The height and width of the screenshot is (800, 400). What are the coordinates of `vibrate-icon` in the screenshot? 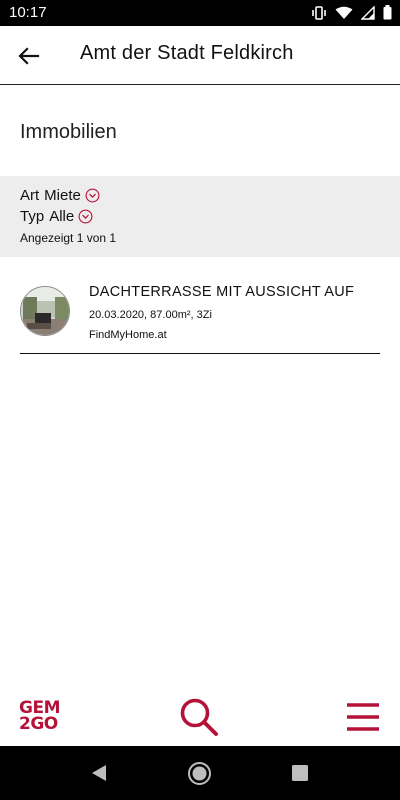 It's located at (319, 12).